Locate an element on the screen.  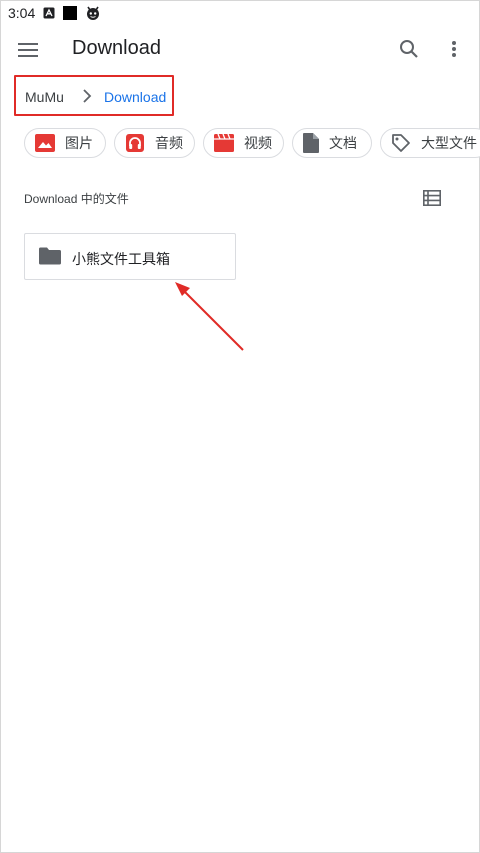
chip-large-files-label: 大型文件 is located at coordinates (449, 143).